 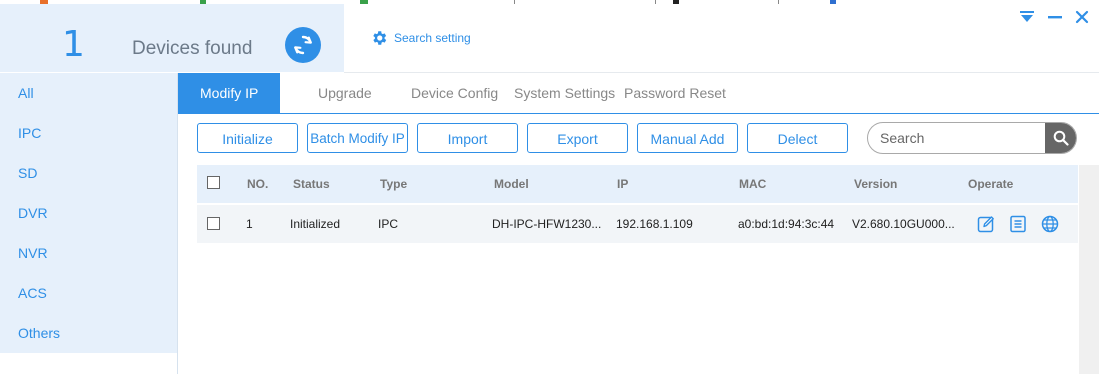 I want to click on sidebar-item-all: All, so click(x=88, y=93).